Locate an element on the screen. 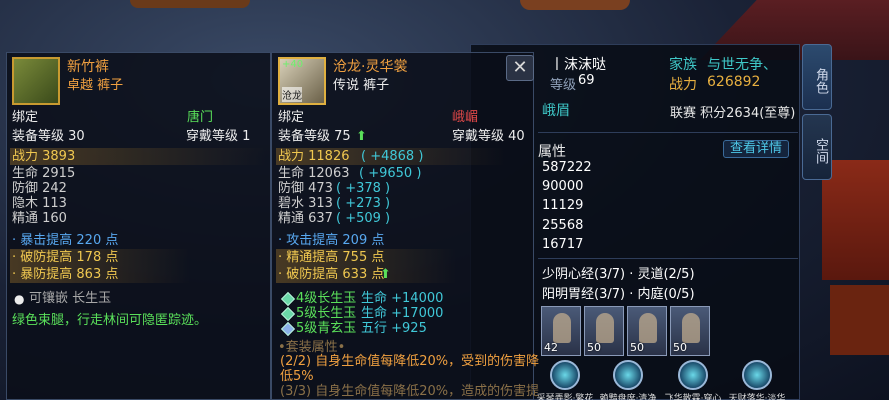  level-value: 69 is located at coordinates (586, 80).